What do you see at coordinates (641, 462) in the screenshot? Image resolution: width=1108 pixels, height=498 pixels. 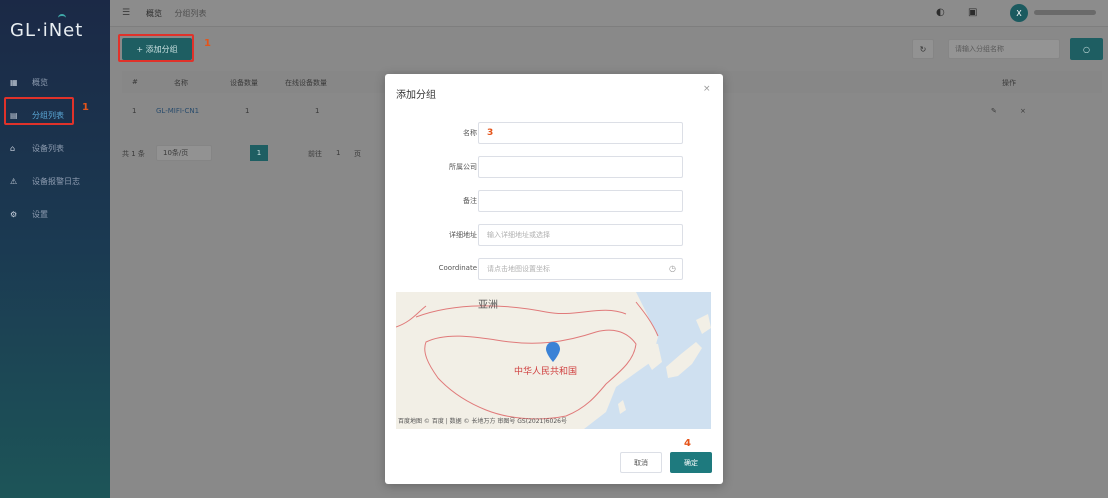 I see `cancel-button: 取消` at bounding box center [641, 462].